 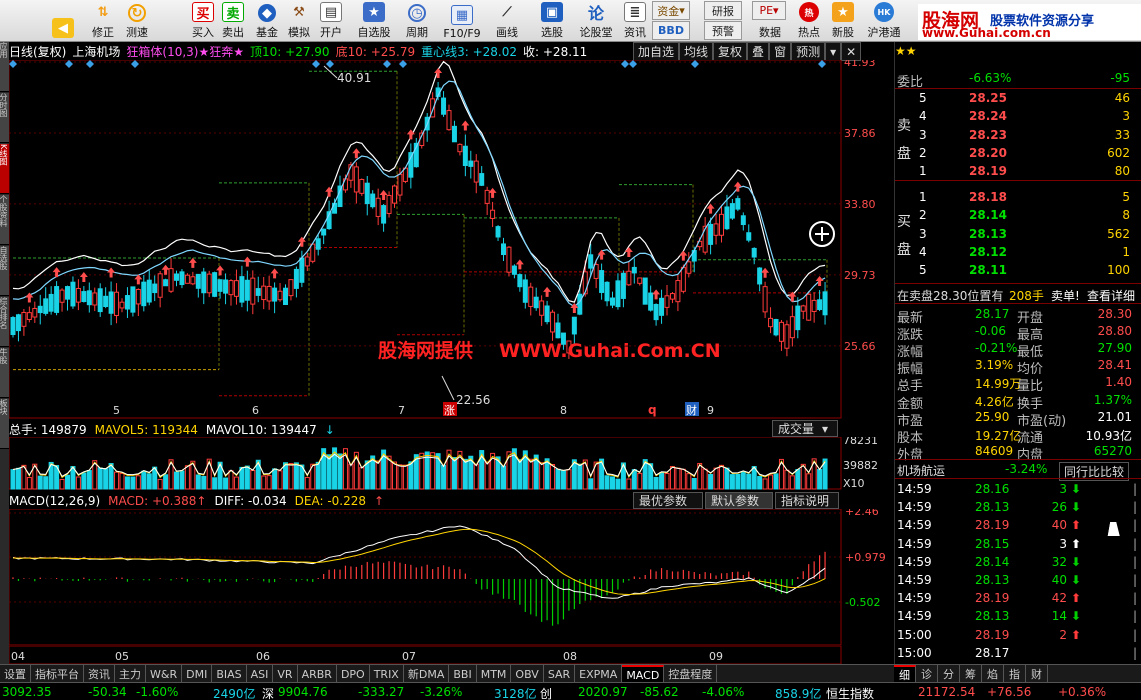 I want to click on indicator-tab: DPO, so click(x=353, y=674).